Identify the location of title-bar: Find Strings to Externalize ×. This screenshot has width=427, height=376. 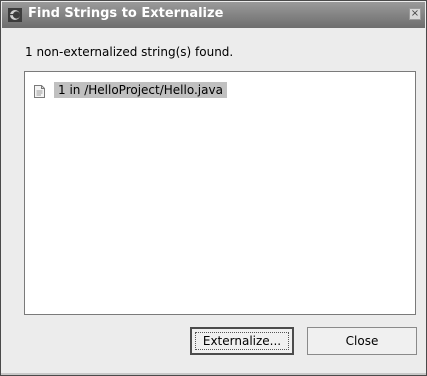
(213, 15).